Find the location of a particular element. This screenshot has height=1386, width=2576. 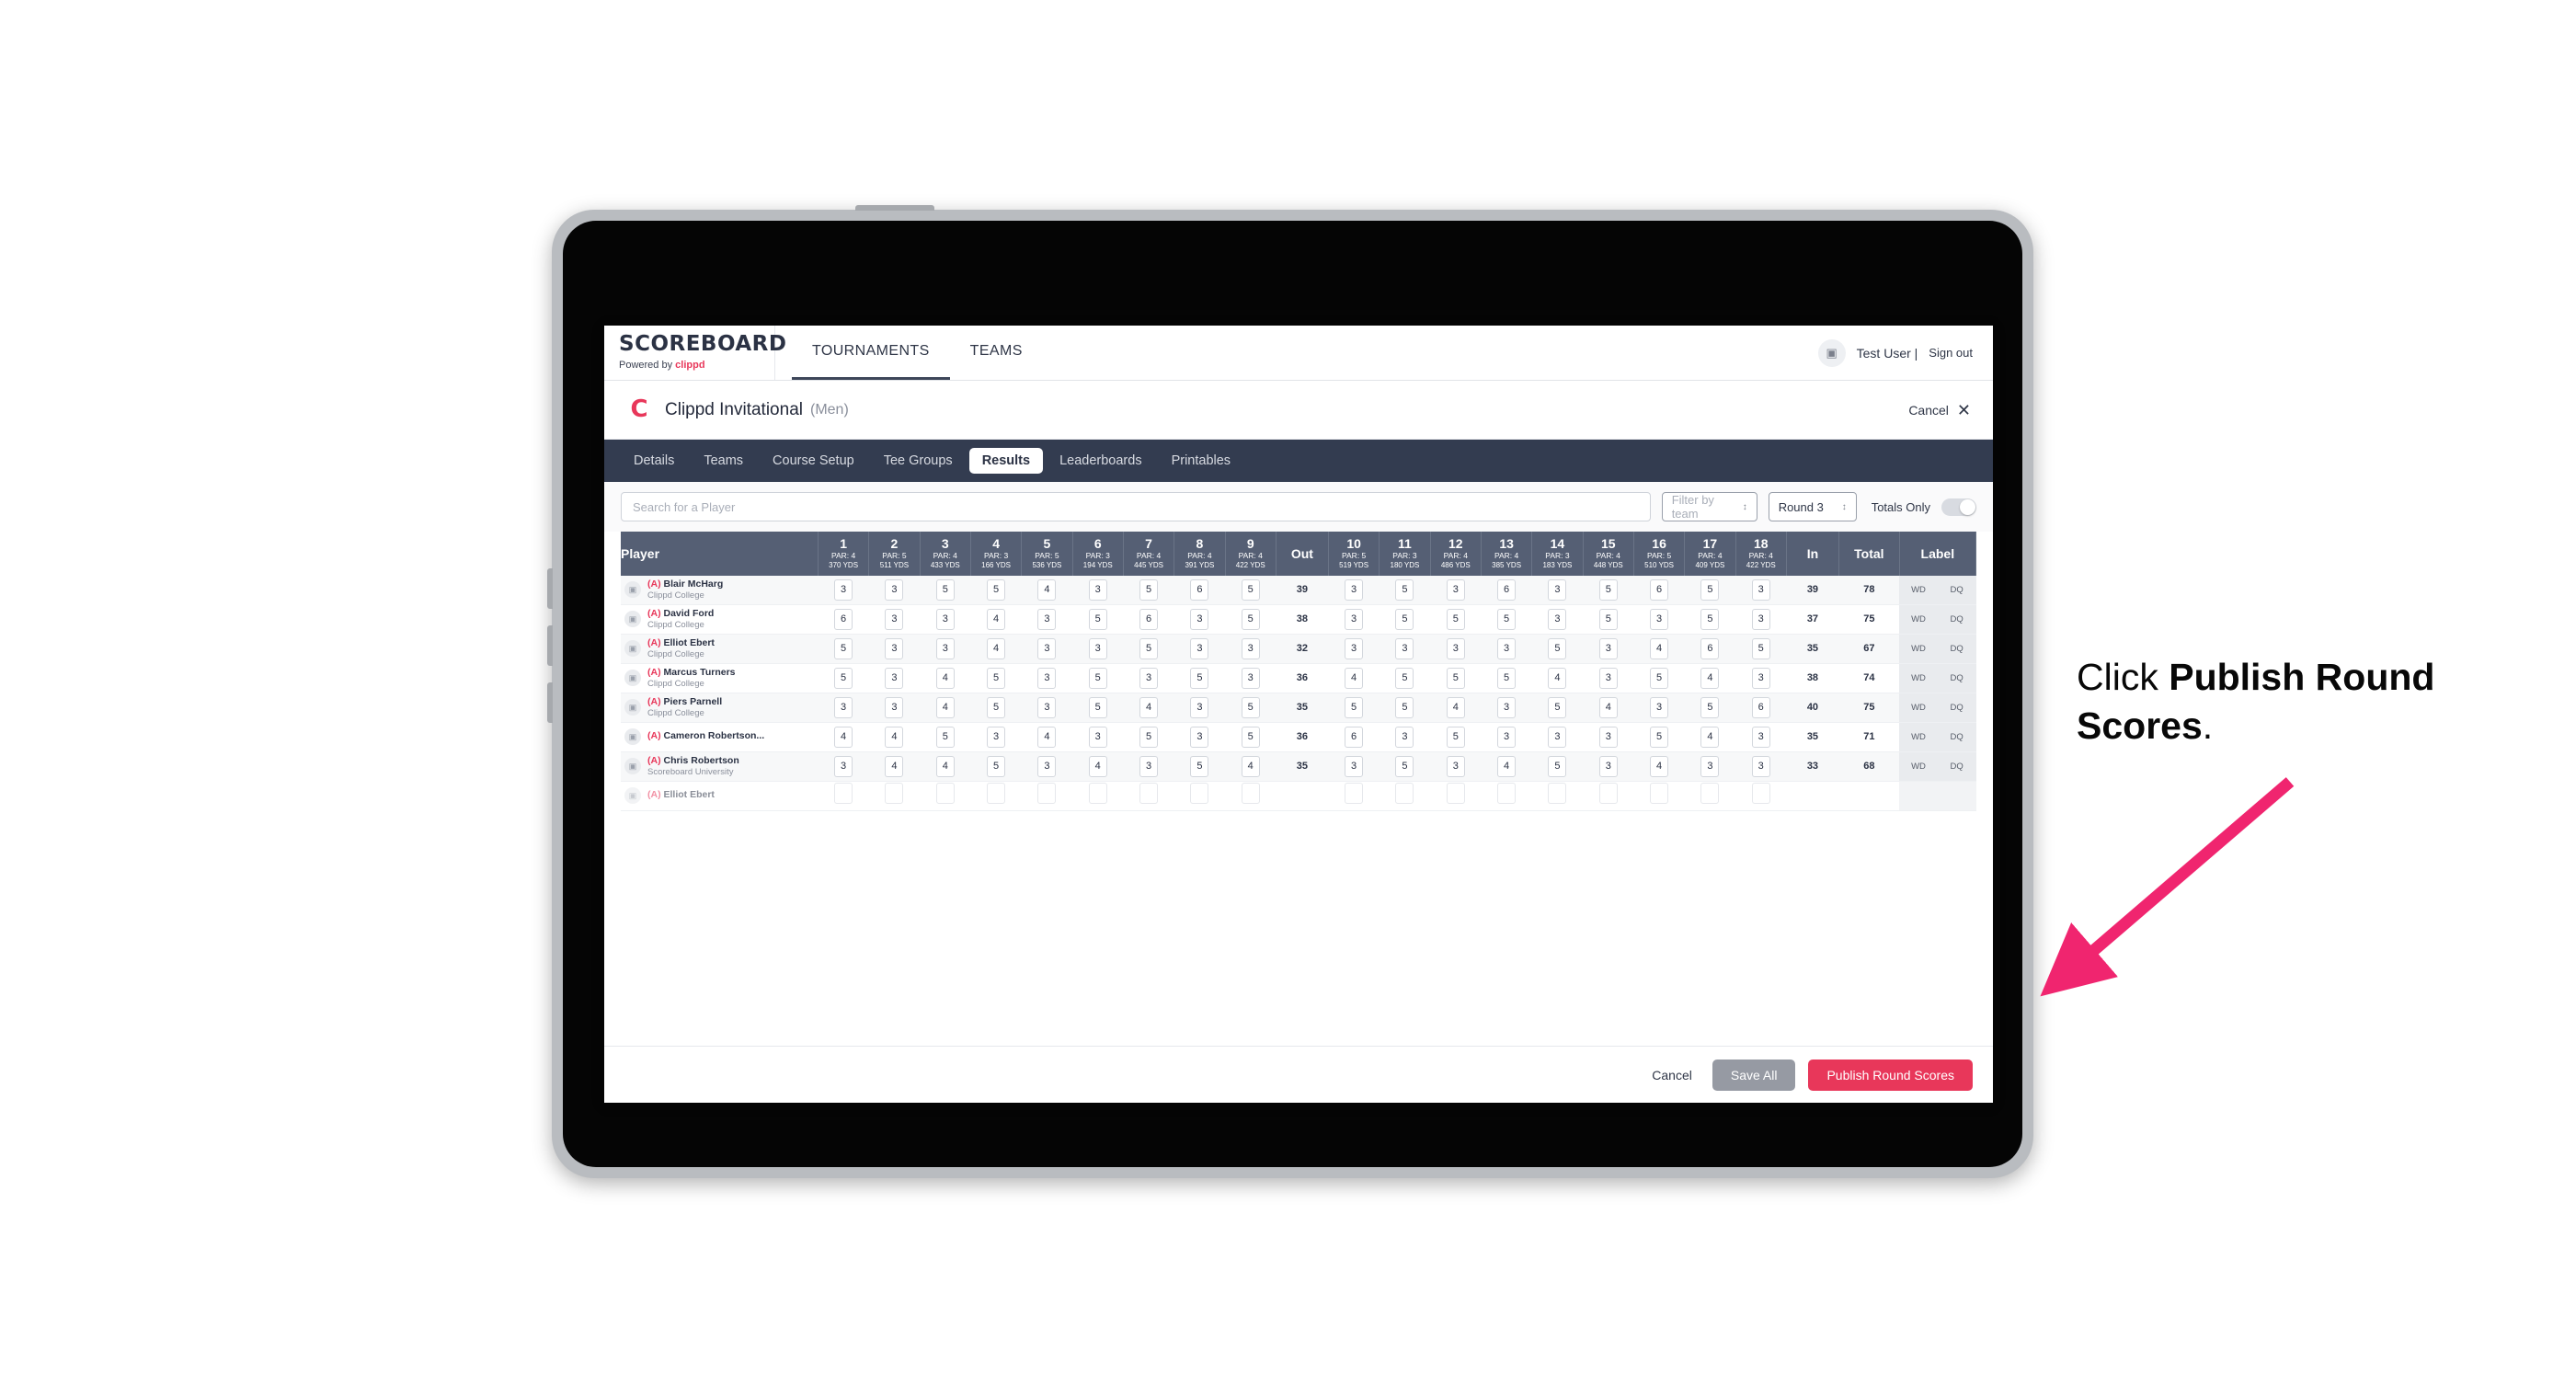

score-cell-front-6: 5 is located at coordinates (1097, 619).